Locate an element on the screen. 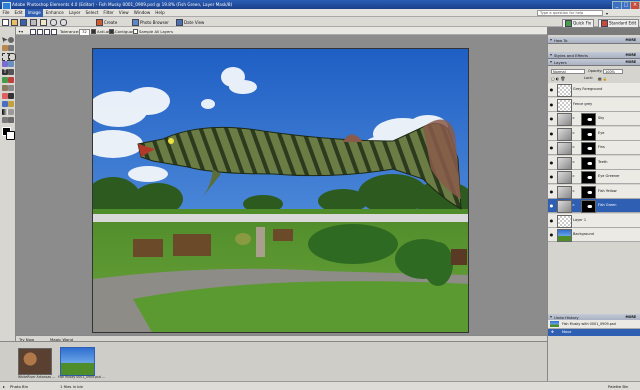 Image resolution: width=640 pixels, height=390 pixels. layer-row: ● ∞ Fish Yellow is located at coordinates (594, 191).